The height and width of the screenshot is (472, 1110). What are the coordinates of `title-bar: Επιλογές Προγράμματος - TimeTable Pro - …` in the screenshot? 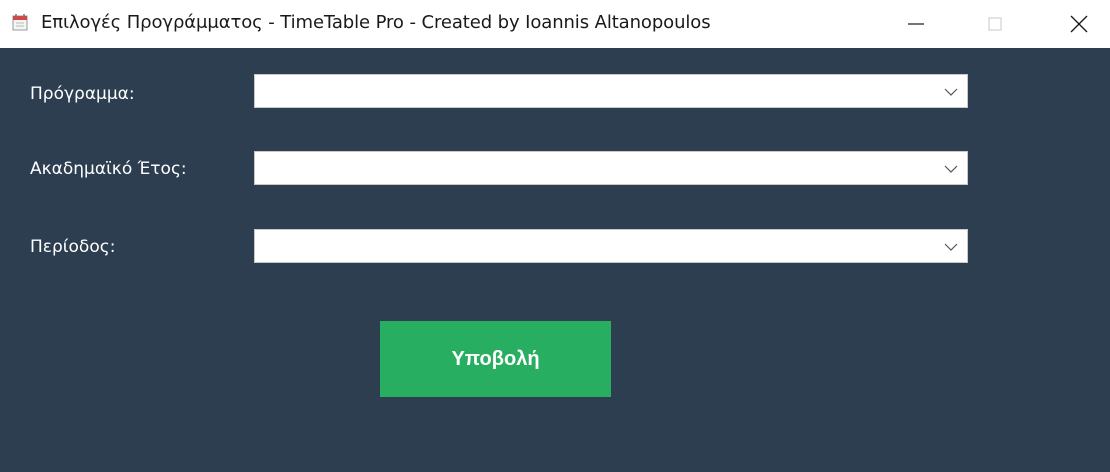 It's located at (555, 24).